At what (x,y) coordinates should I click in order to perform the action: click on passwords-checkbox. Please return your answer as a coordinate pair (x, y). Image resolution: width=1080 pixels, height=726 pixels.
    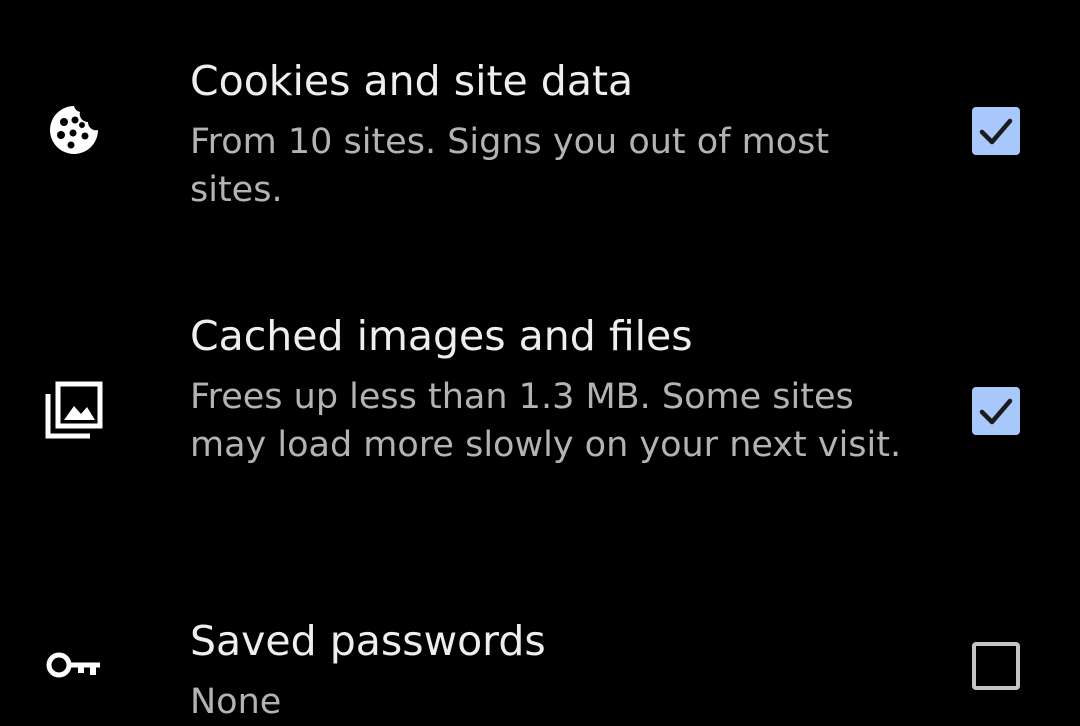
    Looking at the image, I should click on (996, 666).